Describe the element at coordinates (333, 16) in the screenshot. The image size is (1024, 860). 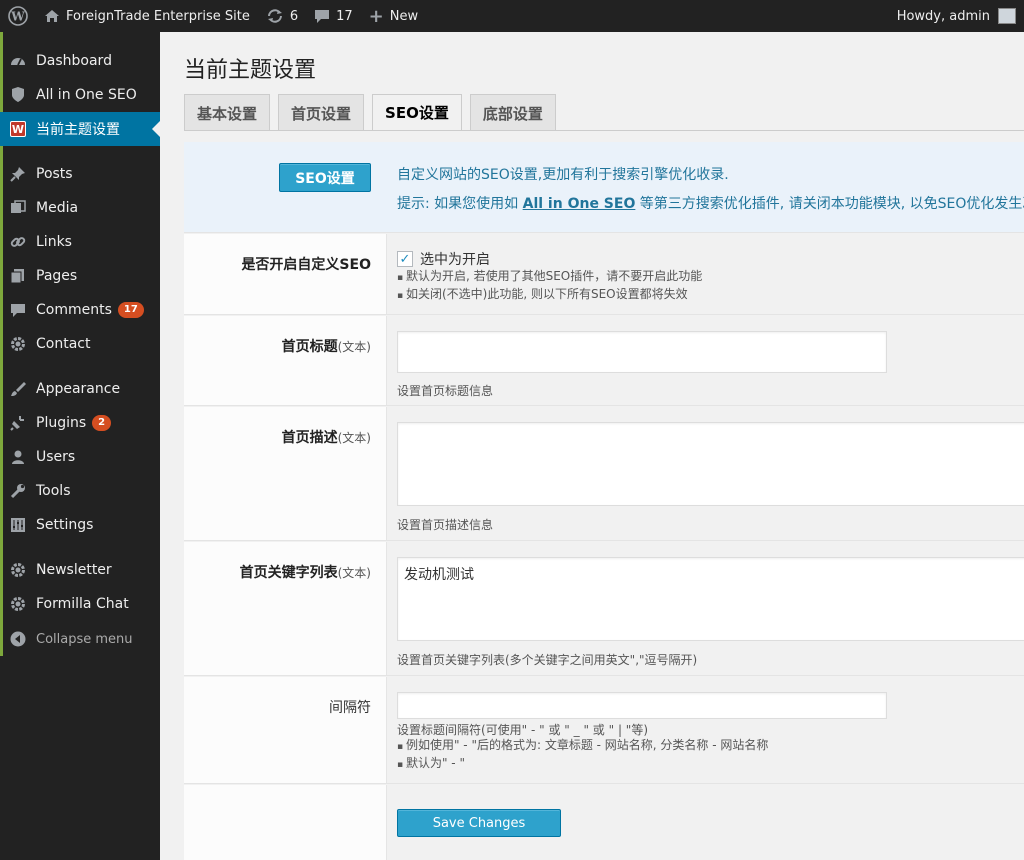
I see `comments-link: 17` at that location.